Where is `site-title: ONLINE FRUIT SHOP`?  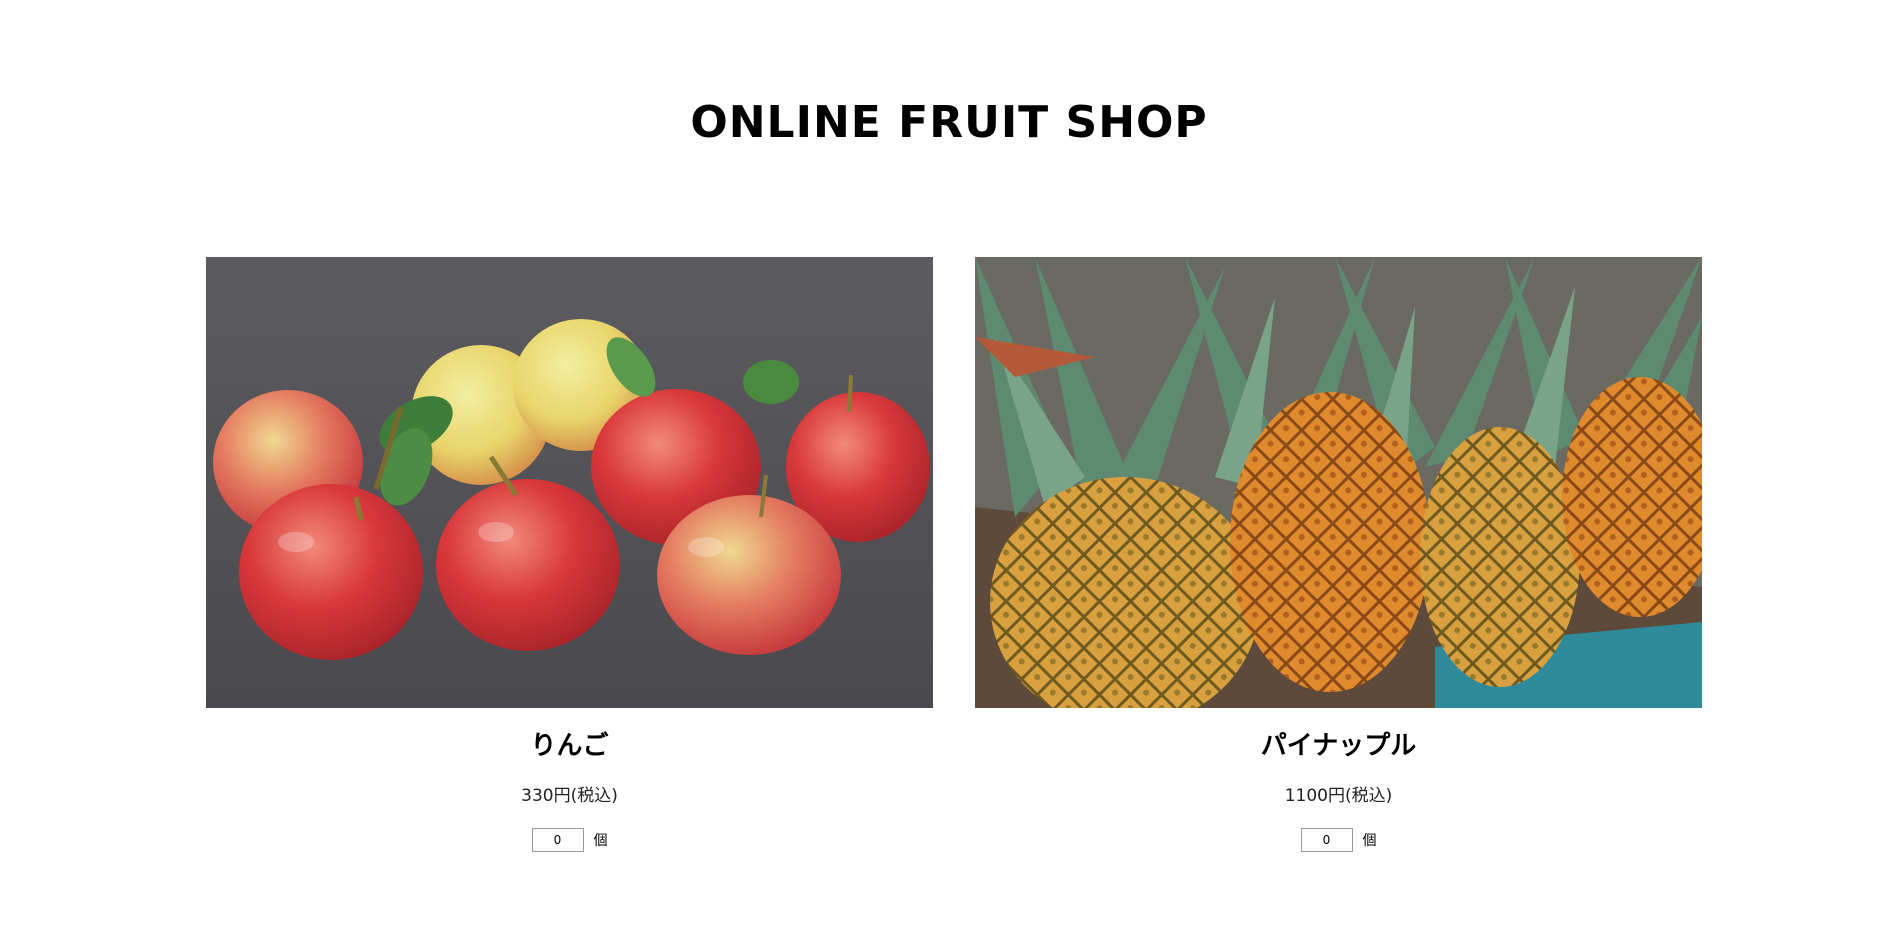 site-title: ONLINE FRUIT SHOP is located at coordinates (949, 122).